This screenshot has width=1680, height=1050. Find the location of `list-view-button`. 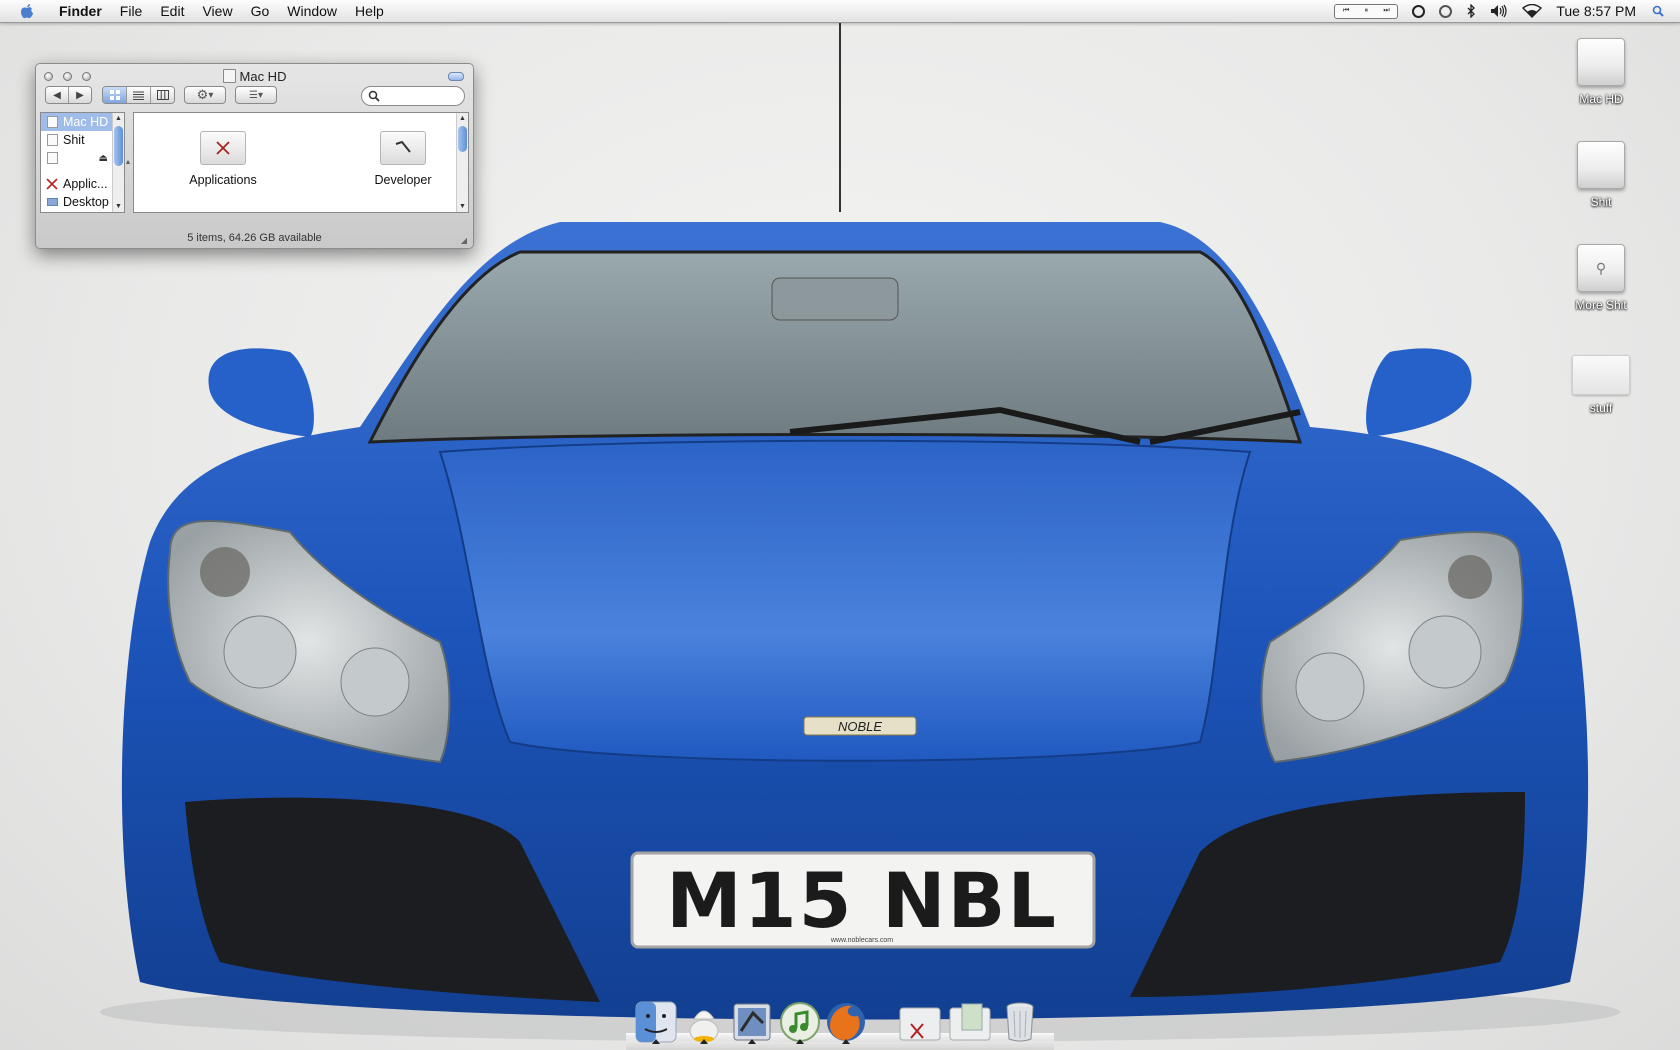

list-view-button is located at coordinates (139, 95).